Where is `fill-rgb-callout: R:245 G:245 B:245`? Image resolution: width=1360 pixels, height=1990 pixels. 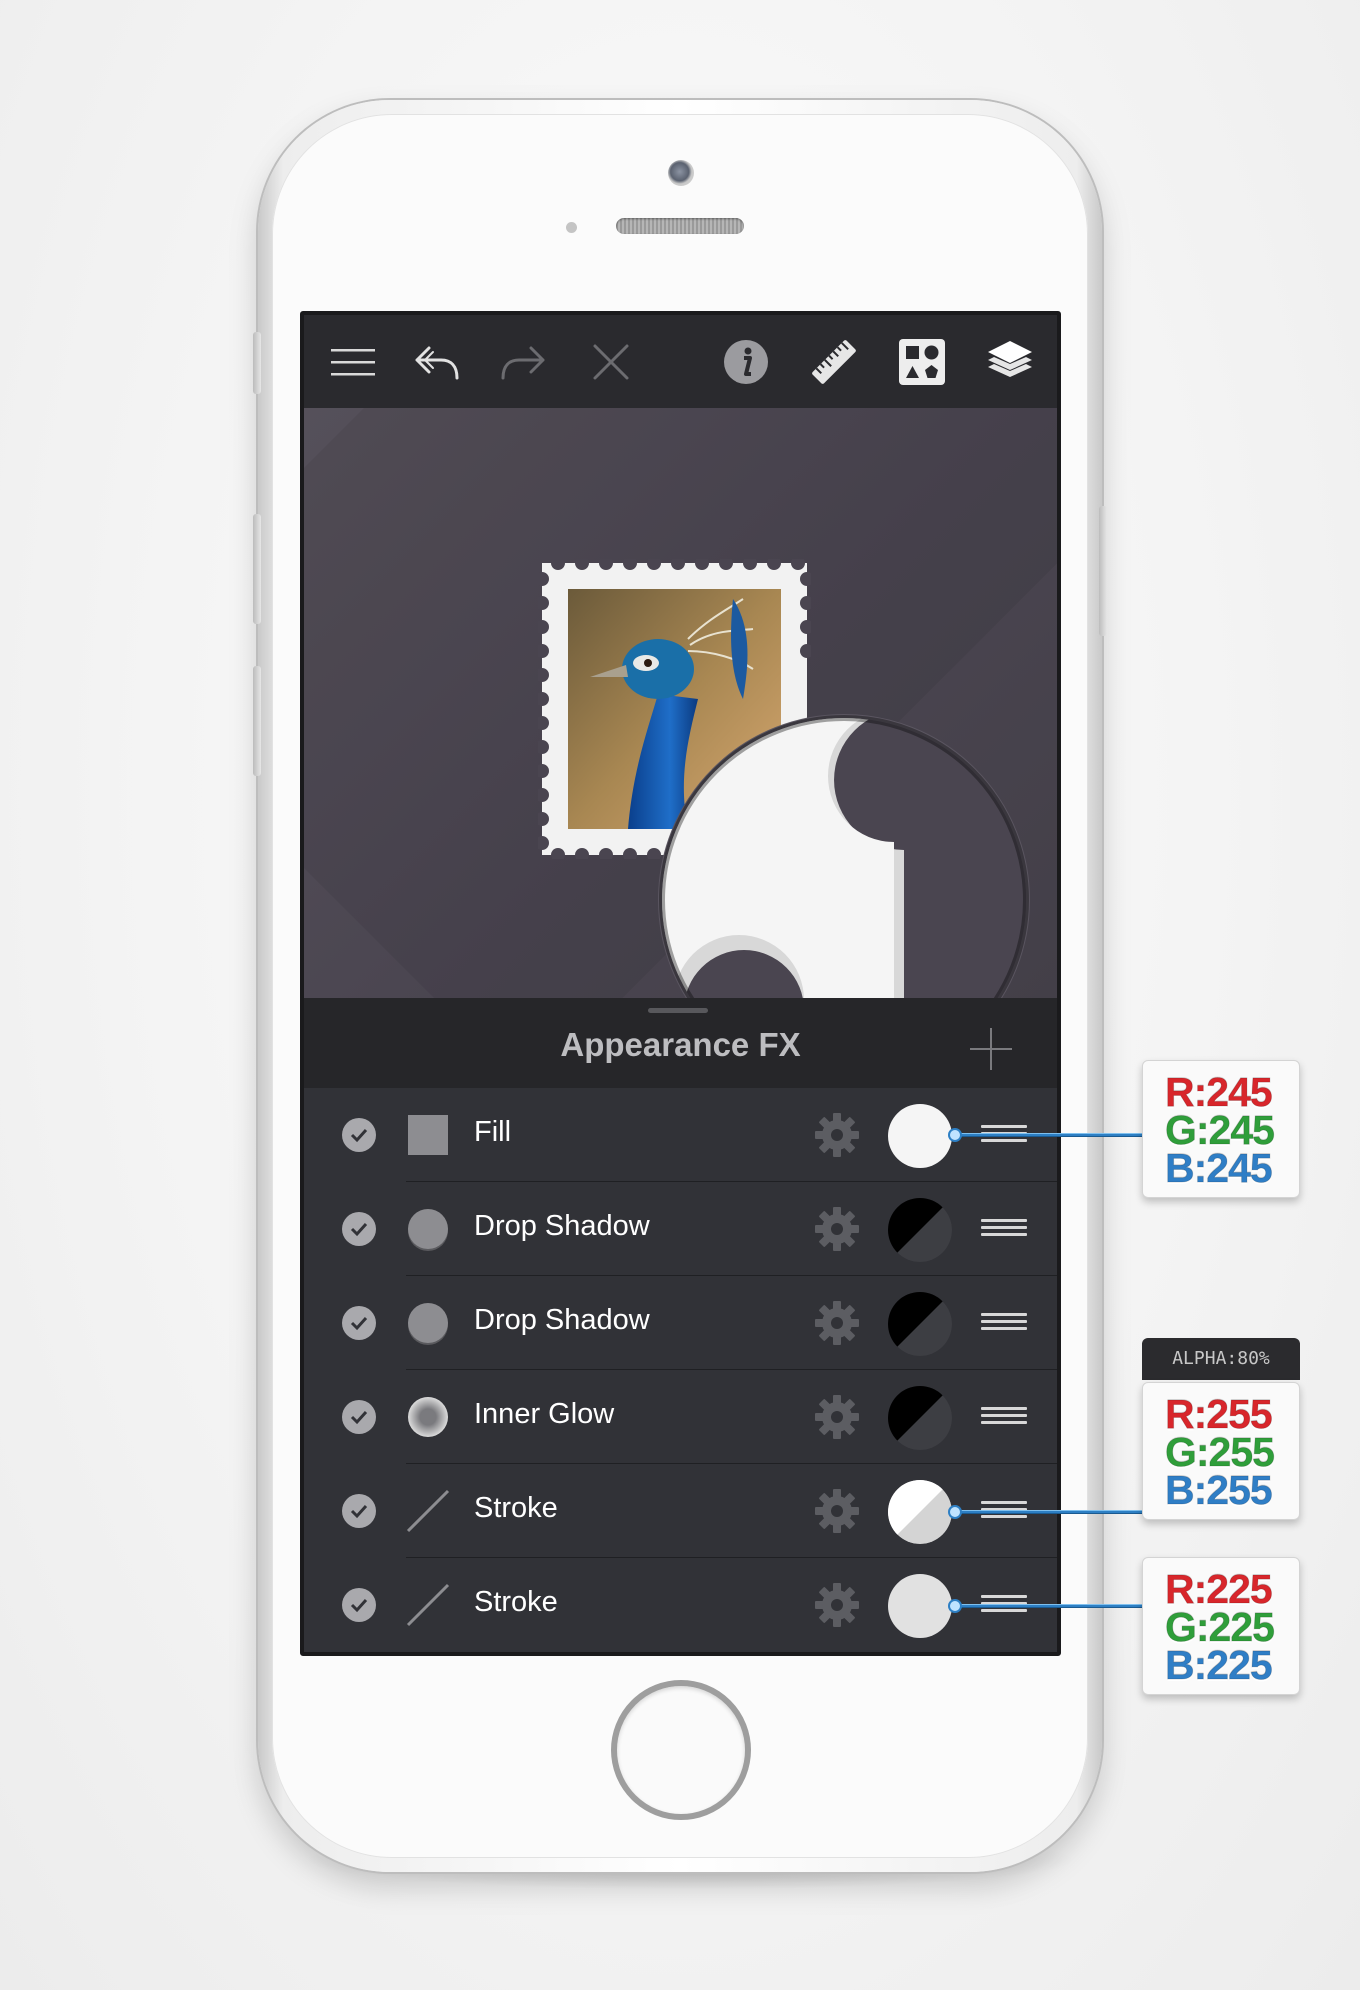
fill-rgb-callout: R:245 G:245 B:245 is located at coordinates (1221, 1129).